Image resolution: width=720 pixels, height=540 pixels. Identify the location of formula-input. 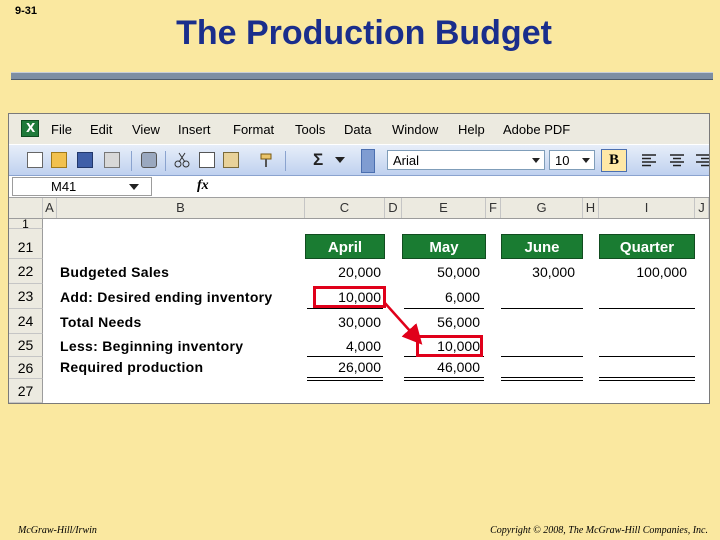
(462, 186).